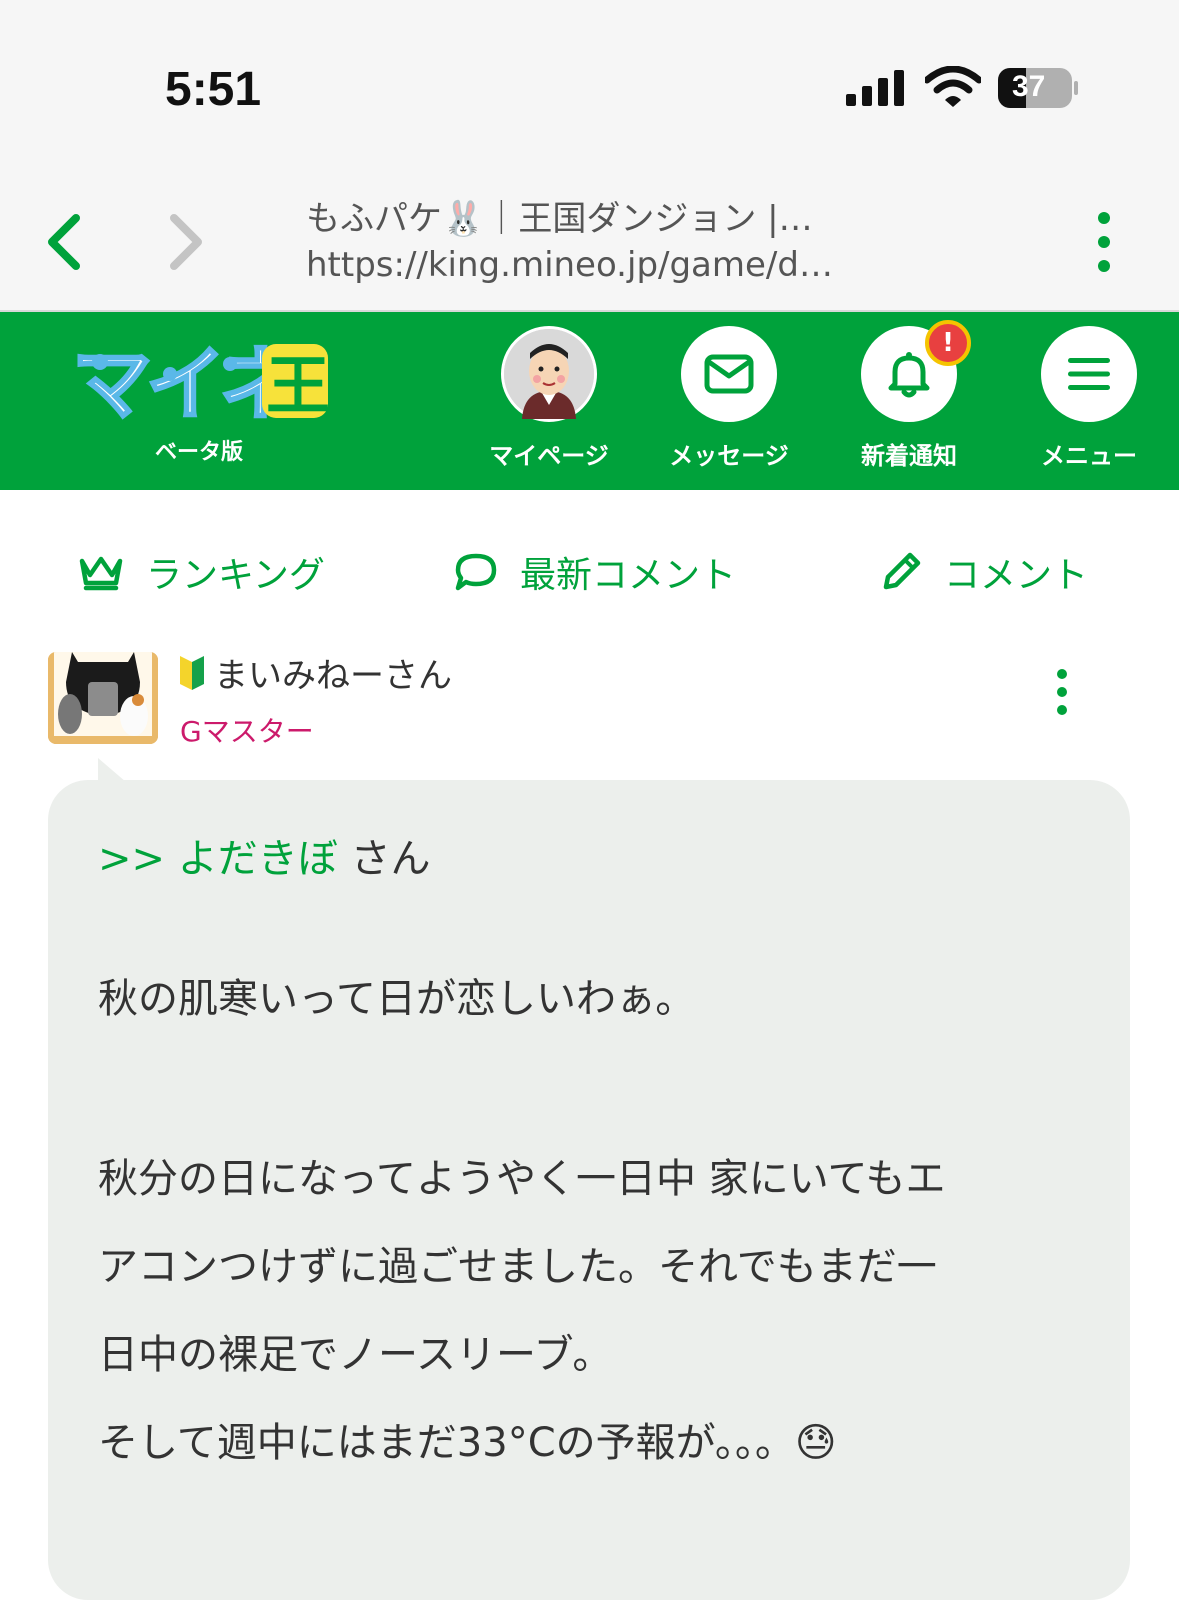  Describe the element at coordinates (1016, 575) in the screenshot. I see `comment-label: コメント` at that location.